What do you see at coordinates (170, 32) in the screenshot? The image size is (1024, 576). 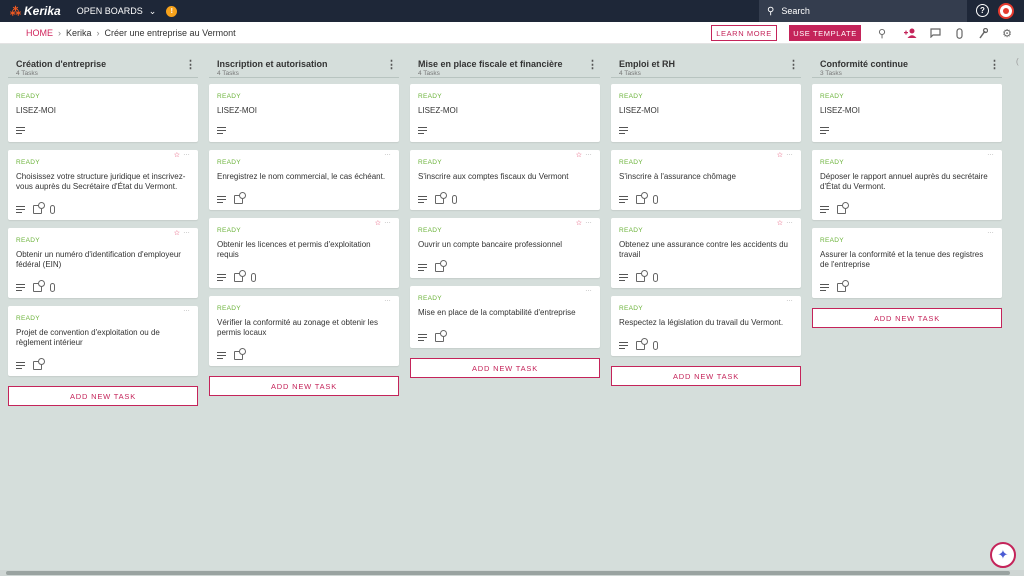 I see `breadcrumb-board: Créer une entreprise au Vermont` at bounding box center [170, 32].